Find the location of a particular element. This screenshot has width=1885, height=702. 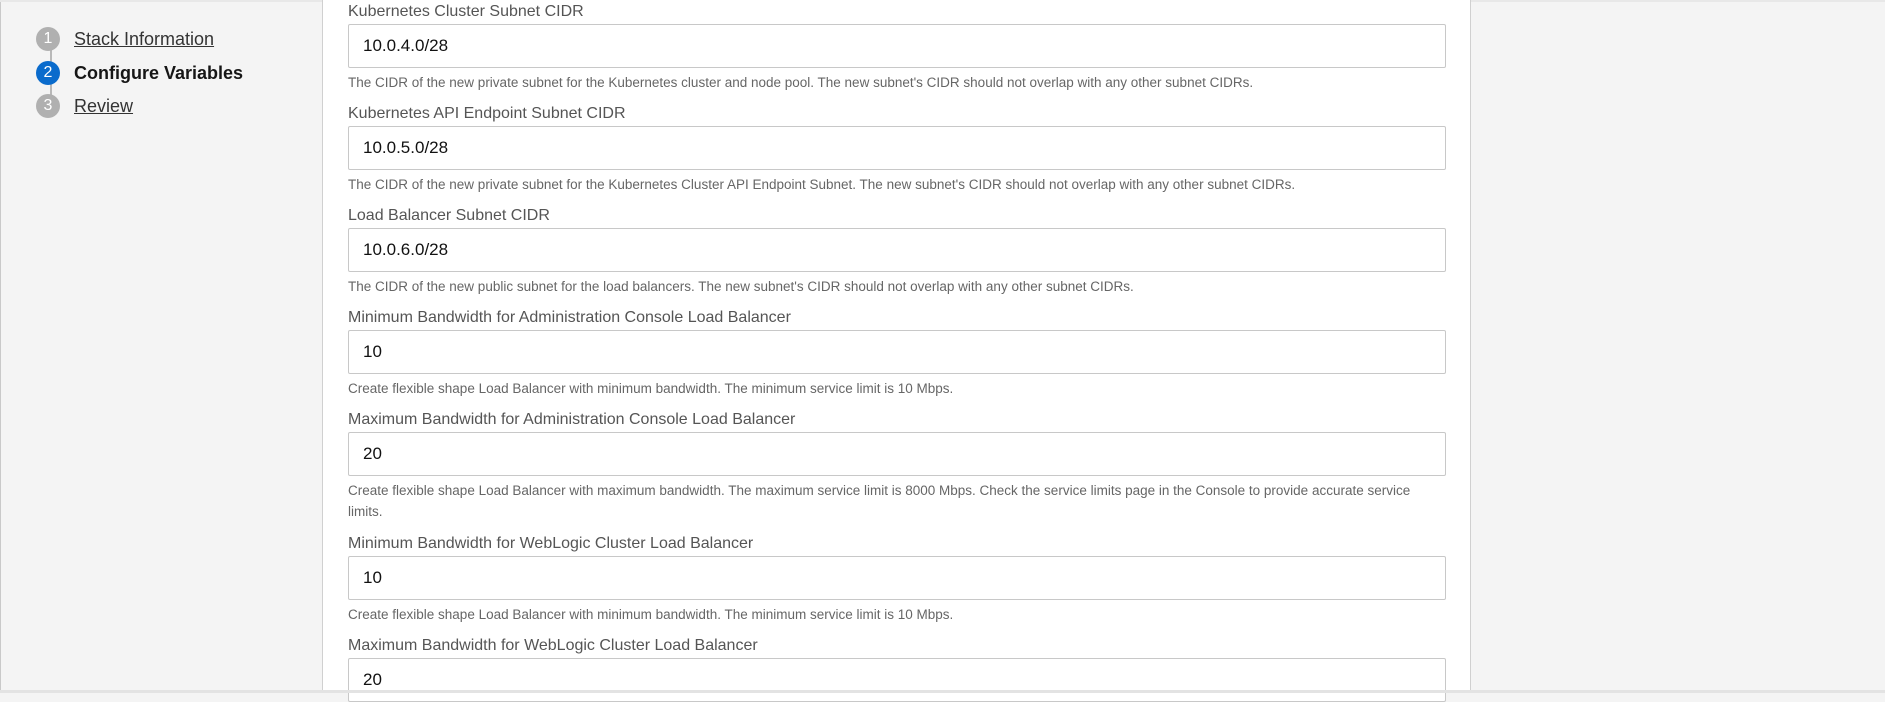

max-bandwidth-admin-console-lb-input is located at coordinates (897, 454).